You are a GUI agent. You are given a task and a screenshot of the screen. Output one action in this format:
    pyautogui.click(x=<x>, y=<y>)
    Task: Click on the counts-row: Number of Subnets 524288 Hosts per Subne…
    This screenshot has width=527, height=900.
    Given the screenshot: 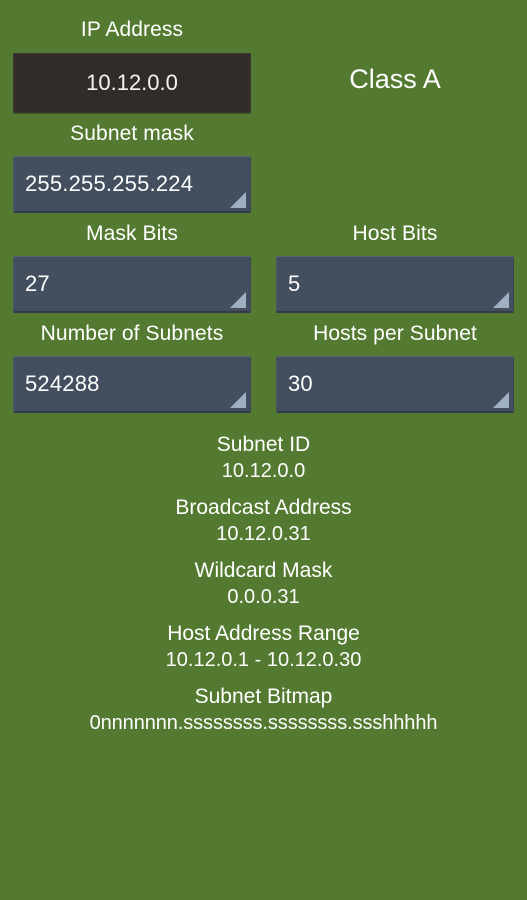 What is the action you would take?
    pyautogui.click(x=263, y=363)
    